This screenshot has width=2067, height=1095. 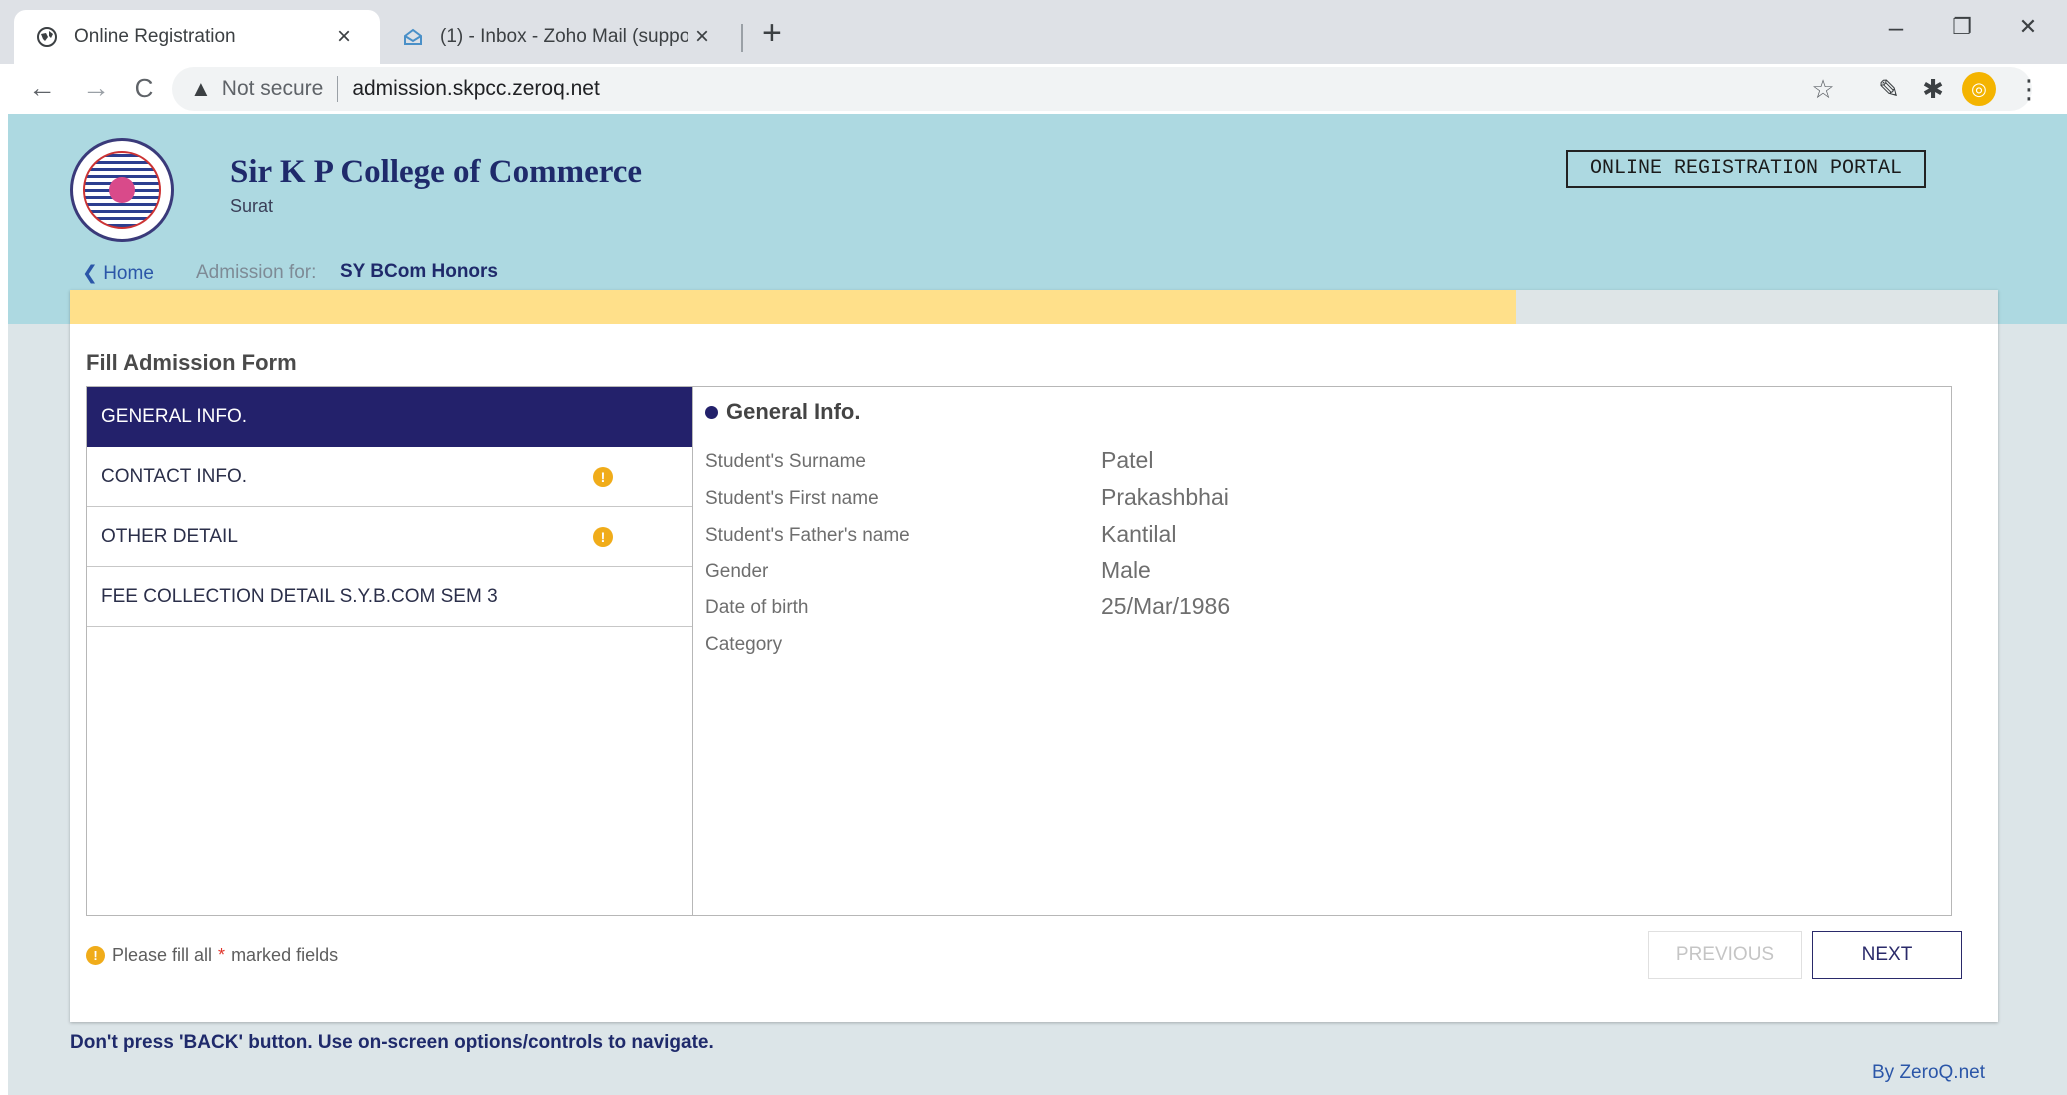 I want to click on profile-icon: ◎, so click(x=1979, y=89).